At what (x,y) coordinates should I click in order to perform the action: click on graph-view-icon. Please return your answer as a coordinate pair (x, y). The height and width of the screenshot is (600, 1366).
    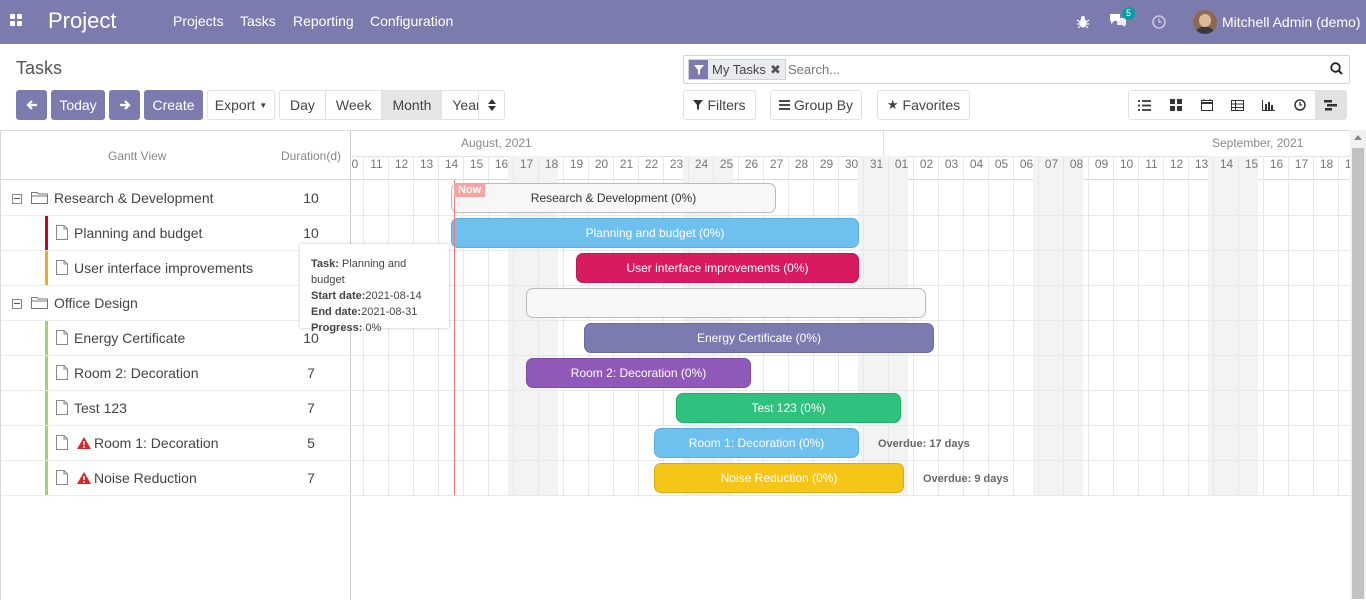
    Looking at the image, I should click on (1268, 105).